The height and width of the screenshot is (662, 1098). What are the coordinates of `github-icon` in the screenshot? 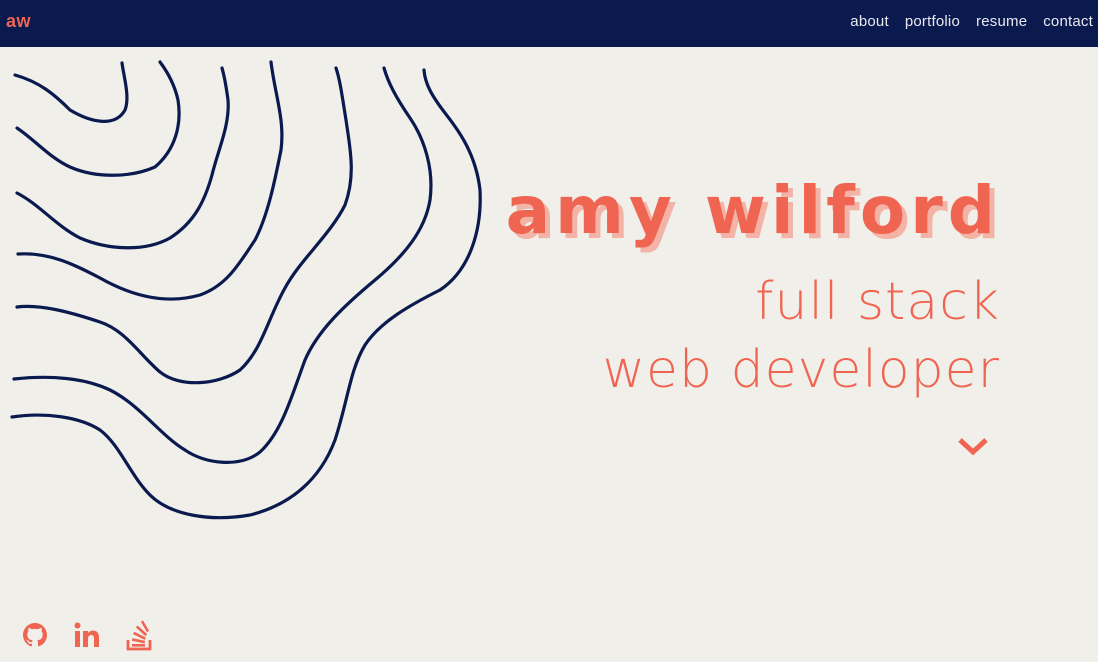 It's located at (35, 636).